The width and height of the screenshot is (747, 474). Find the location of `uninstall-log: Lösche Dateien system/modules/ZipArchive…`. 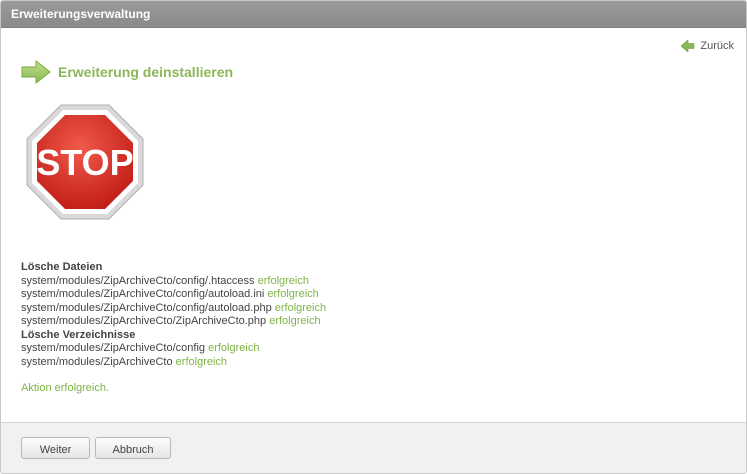

uninstall-log: Lösche Dateien system/modules/ZipArchive… is located at coordinates (173, 328).